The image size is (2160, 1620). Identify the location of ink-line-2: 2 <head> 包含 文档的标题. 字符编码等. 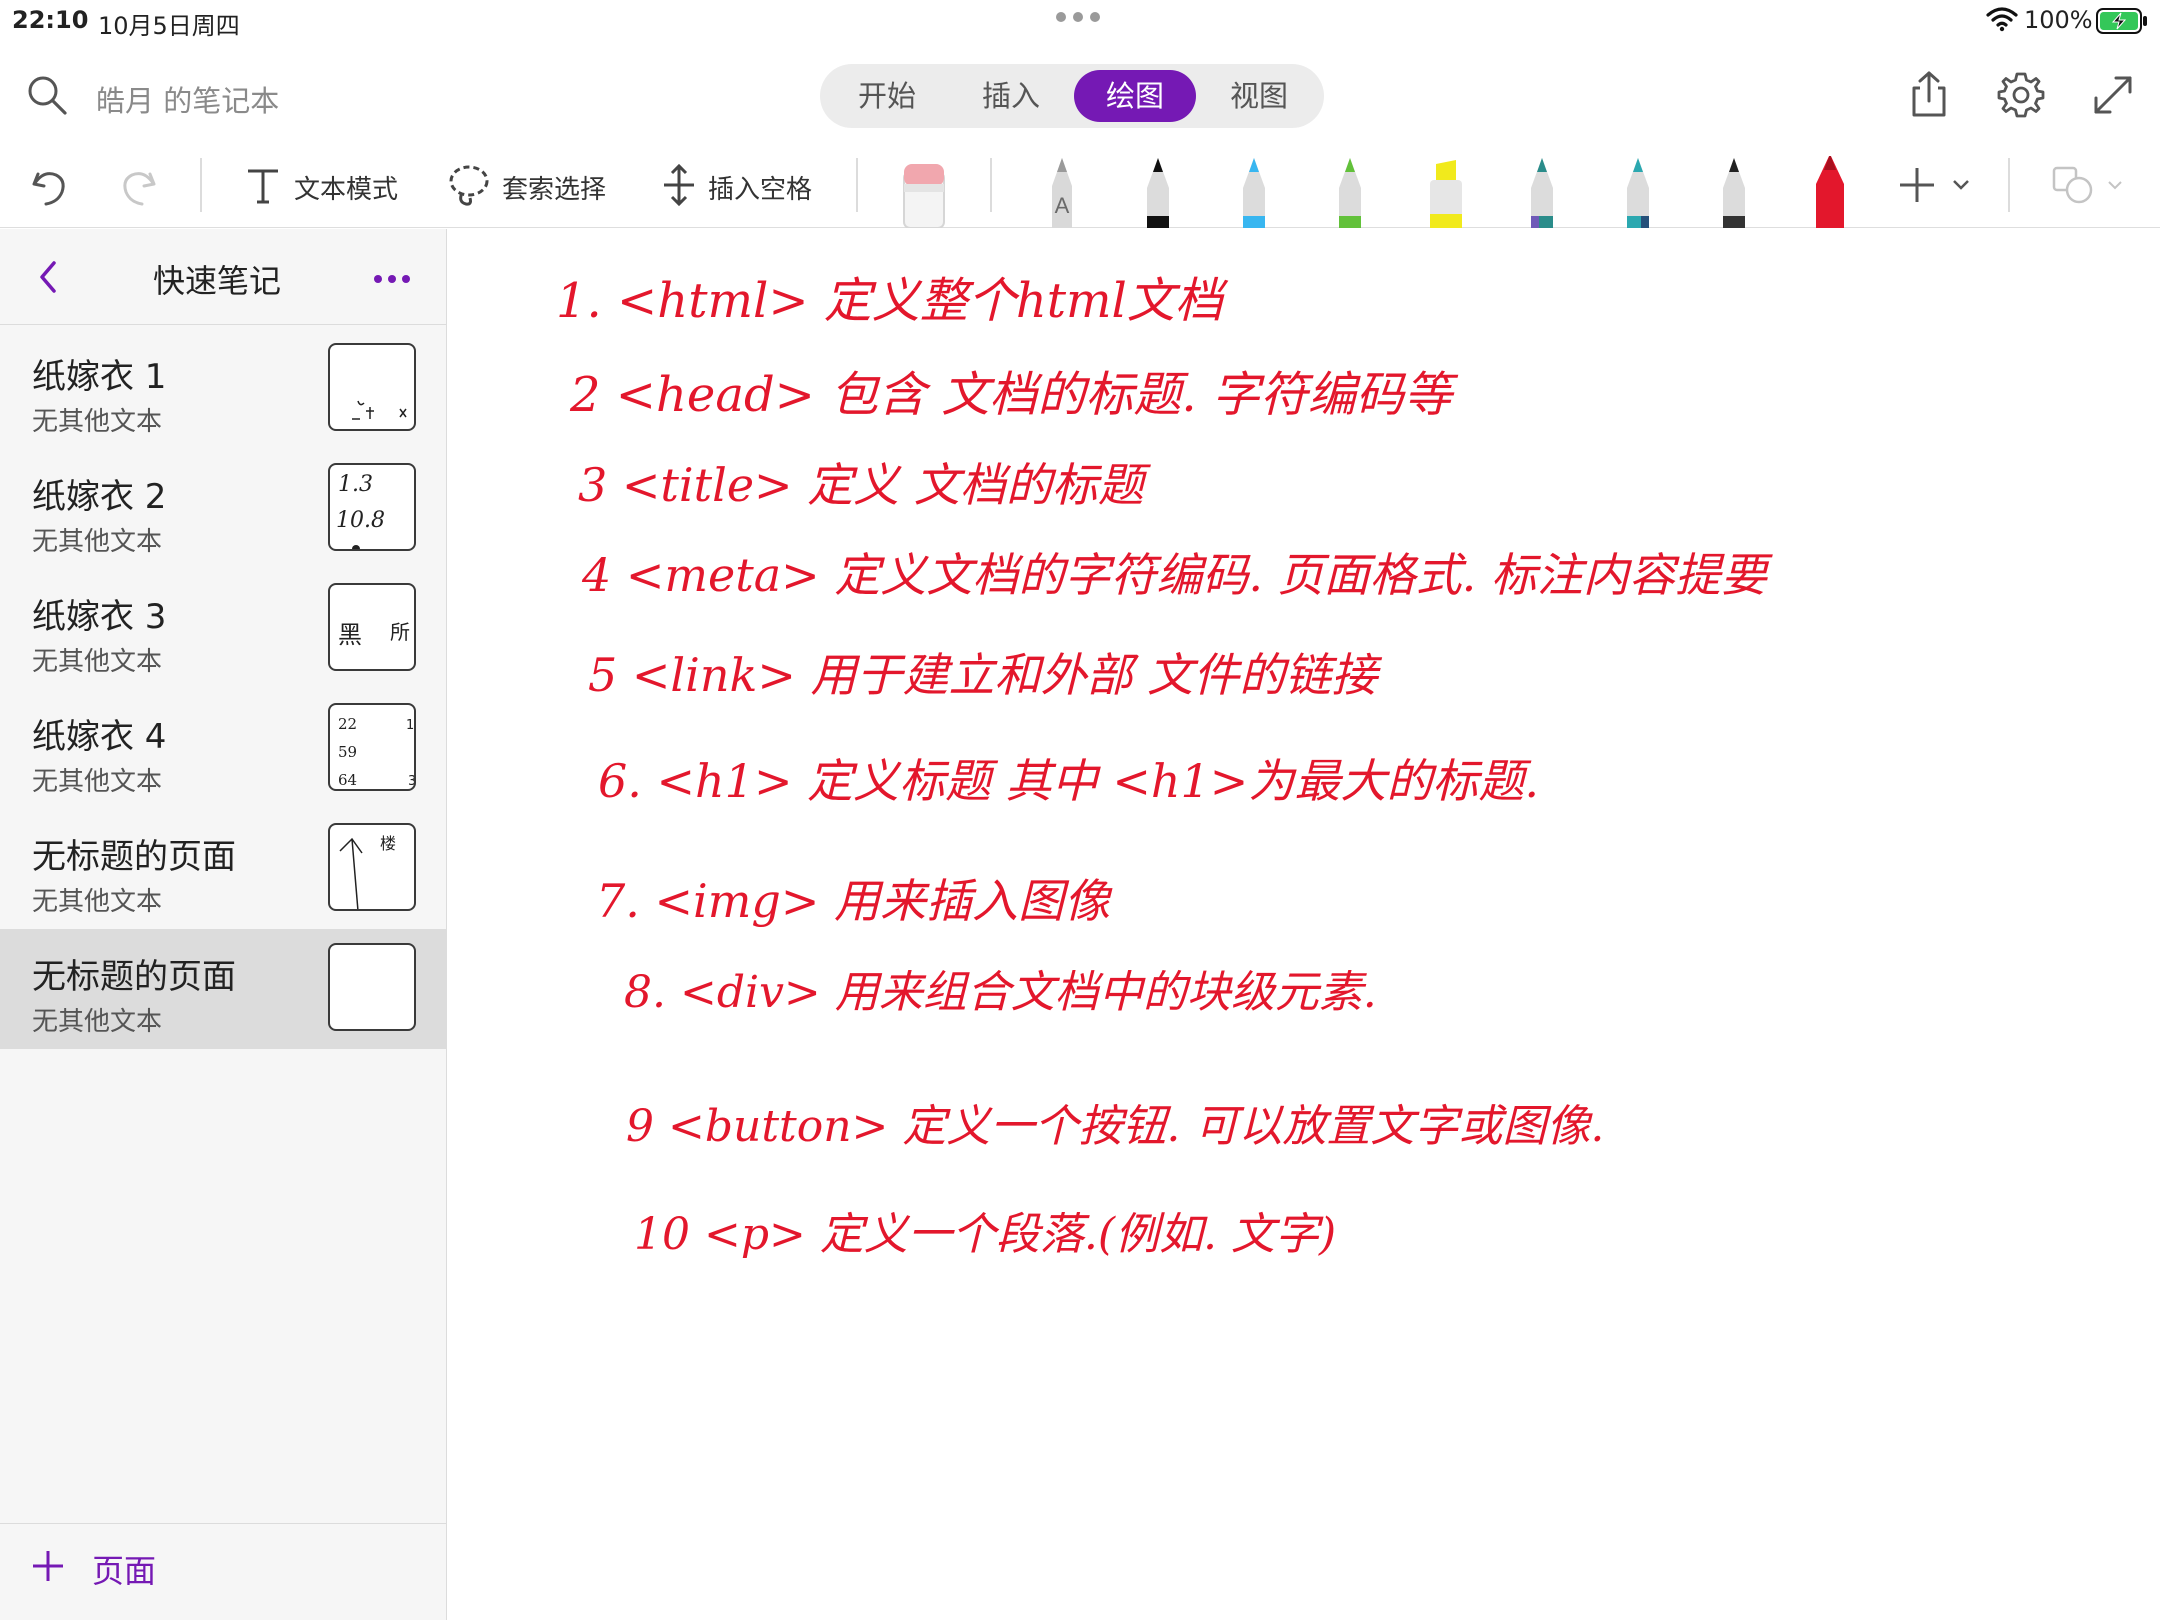
(1014, 395).